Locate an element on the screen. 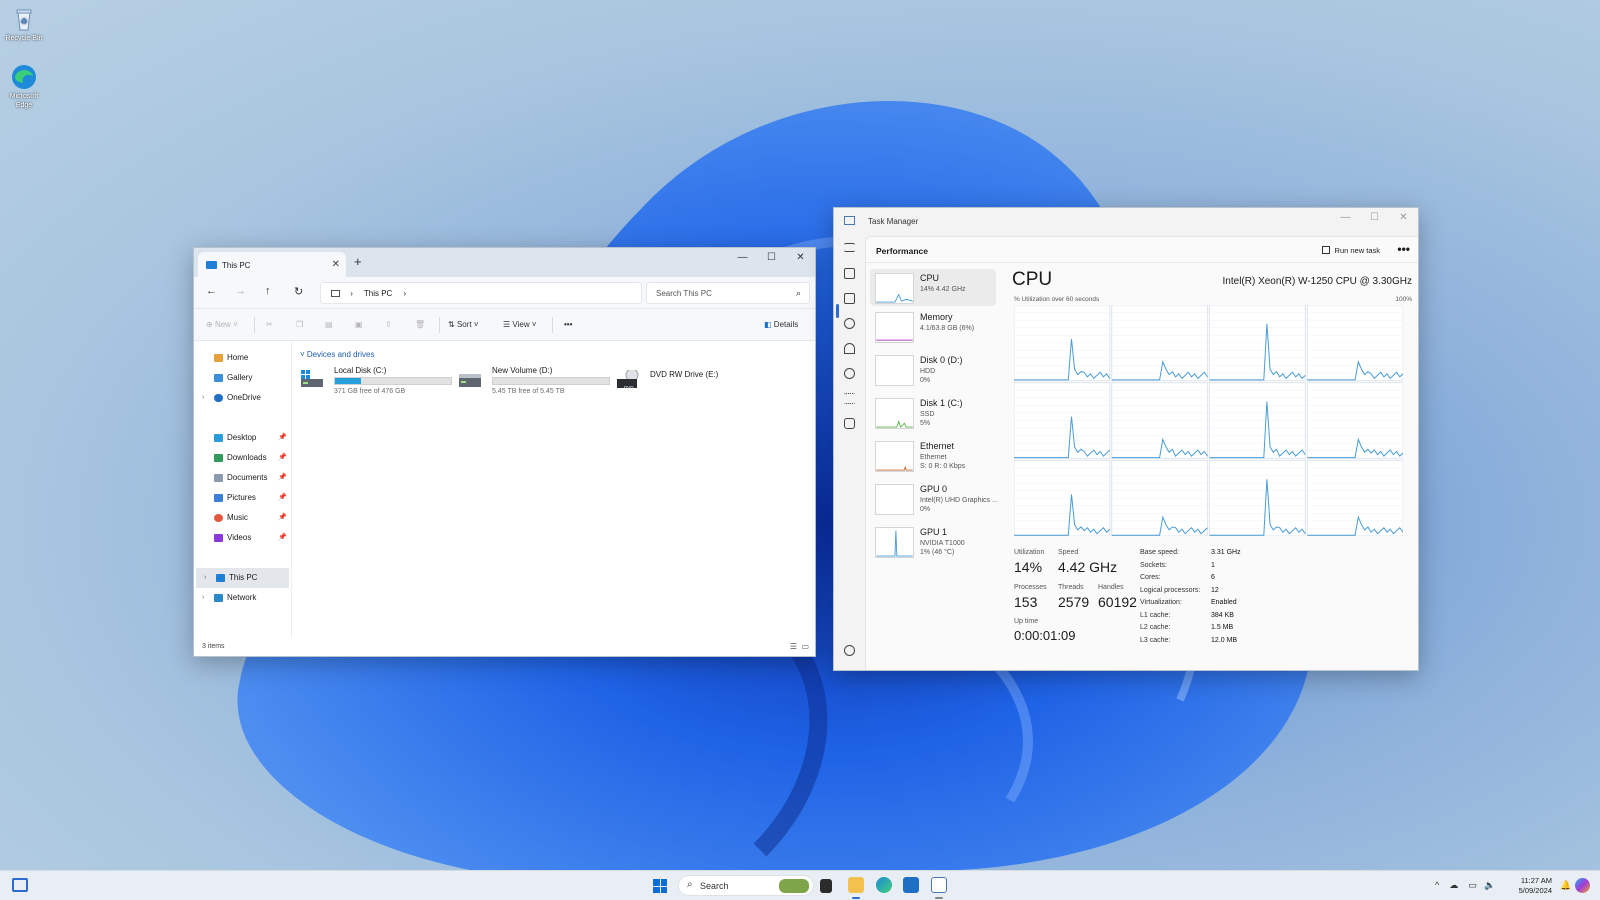 This screenshot has height=900, width=1600. resource-item-disk-0: Disk 0 (D:) HDD 0% is located at coordinates (933, 372).